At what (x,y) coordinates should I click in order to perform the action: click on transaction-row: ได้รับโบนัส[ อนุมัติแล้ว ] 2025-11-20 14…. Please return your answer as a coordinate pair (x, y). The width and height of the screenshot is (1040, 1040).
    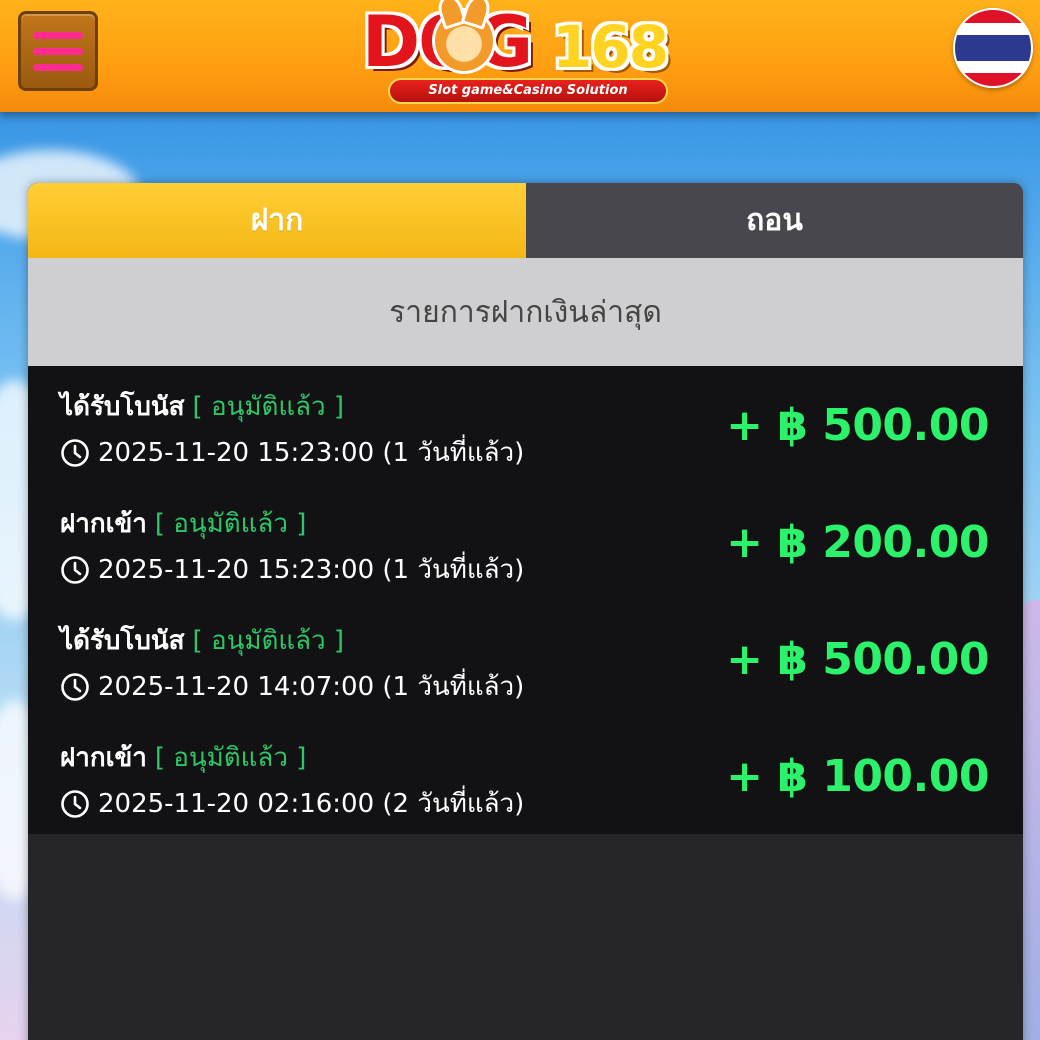
    Looking at the image, I should click on (525, 658).